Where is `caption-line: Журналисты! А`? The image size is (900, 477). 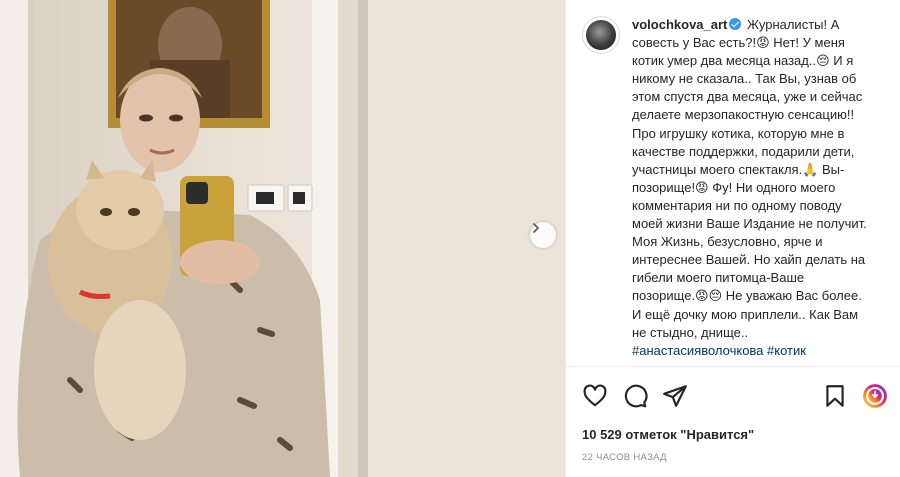
caption-line: Журналисты! А is located at coordinates (793, 24).